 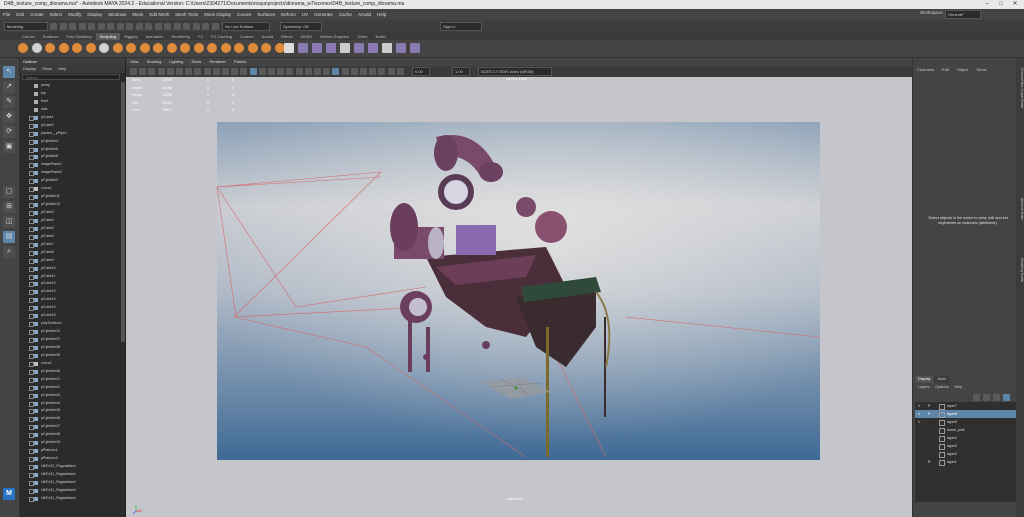 What do you see at coordinates (70, 173) in the screenshot?
I see `outliner-item: imagePlane2` at bounding box center [70, 173].